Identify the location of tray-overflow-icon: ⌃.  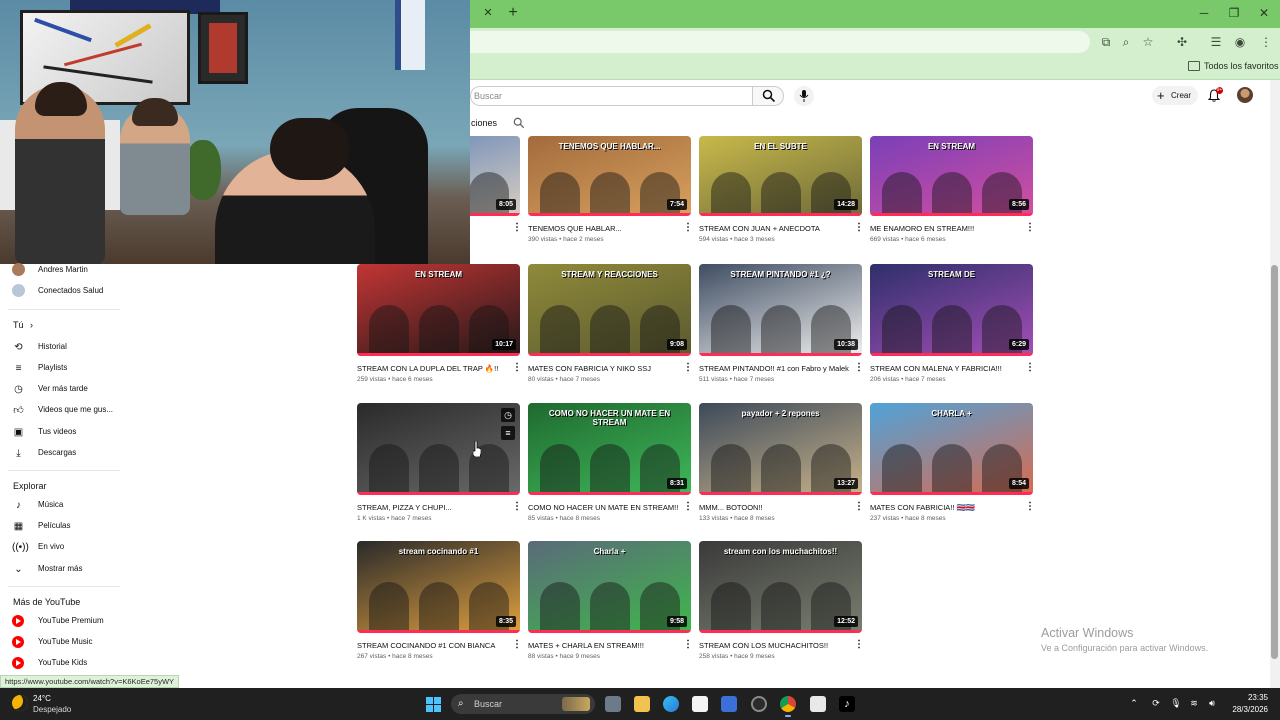
(1134, 703).